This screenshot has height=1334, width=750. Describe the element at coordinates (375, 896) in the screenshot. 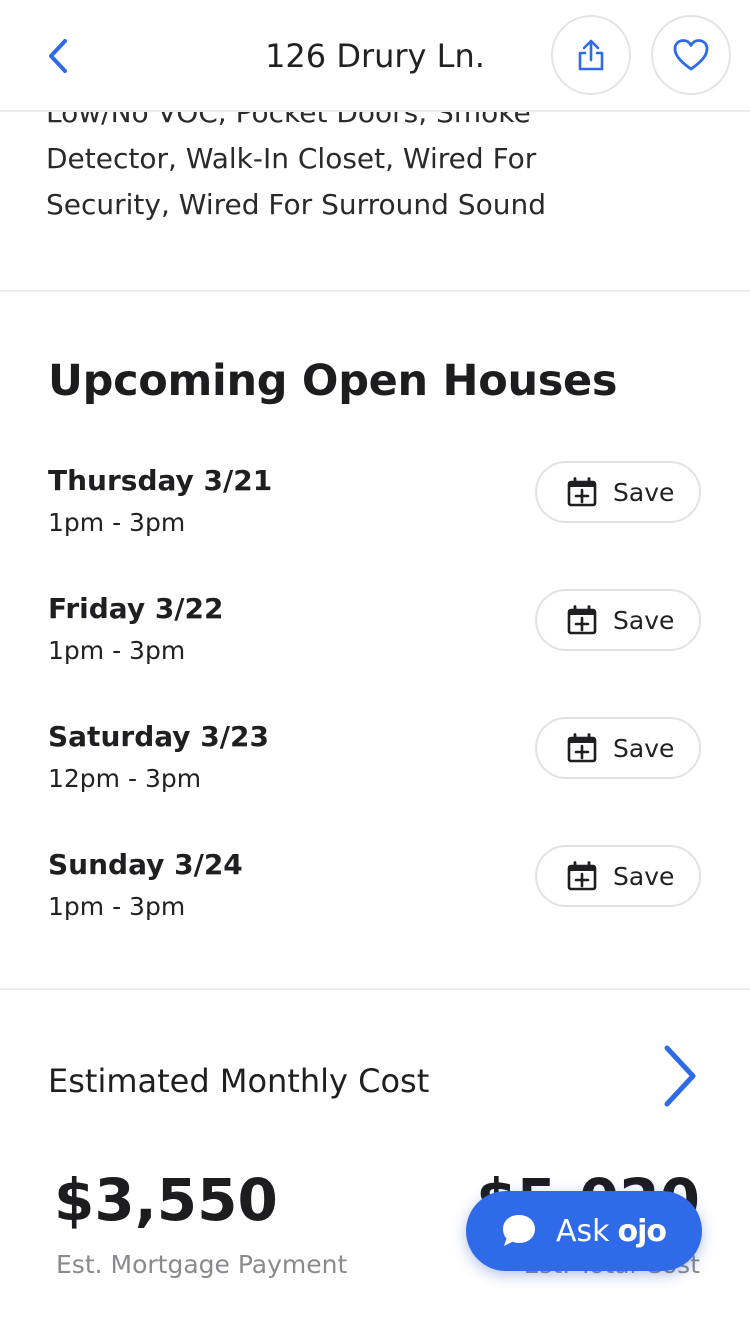

I see `open-house-item: Sunday 3/24 1pm - 3pm Save` at that location.